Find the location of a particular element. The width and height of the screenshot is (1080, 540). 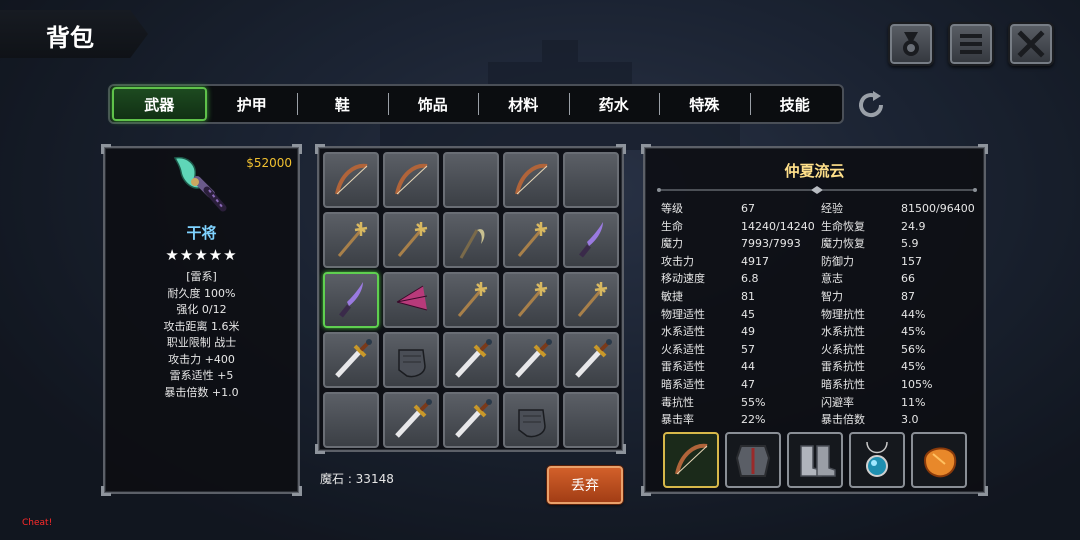

stat-value: 44% is located at coordinates (913, 314).